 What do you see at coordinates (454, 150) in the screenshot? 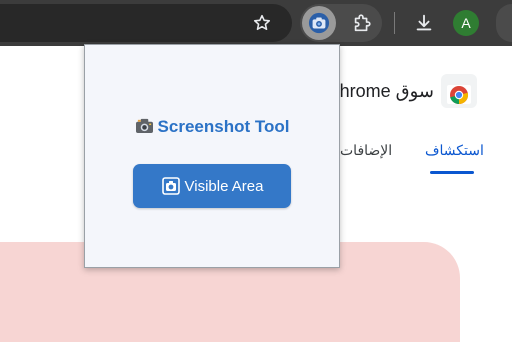
I see `tab-discover: استكشاف` at bounding box center [454, 150].